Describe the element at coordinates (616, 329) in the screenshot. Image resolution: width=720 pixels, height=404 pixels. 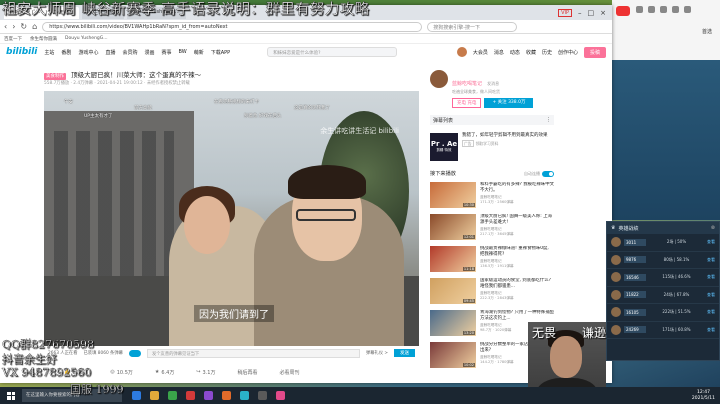
I see `hero-avatar` at that location.